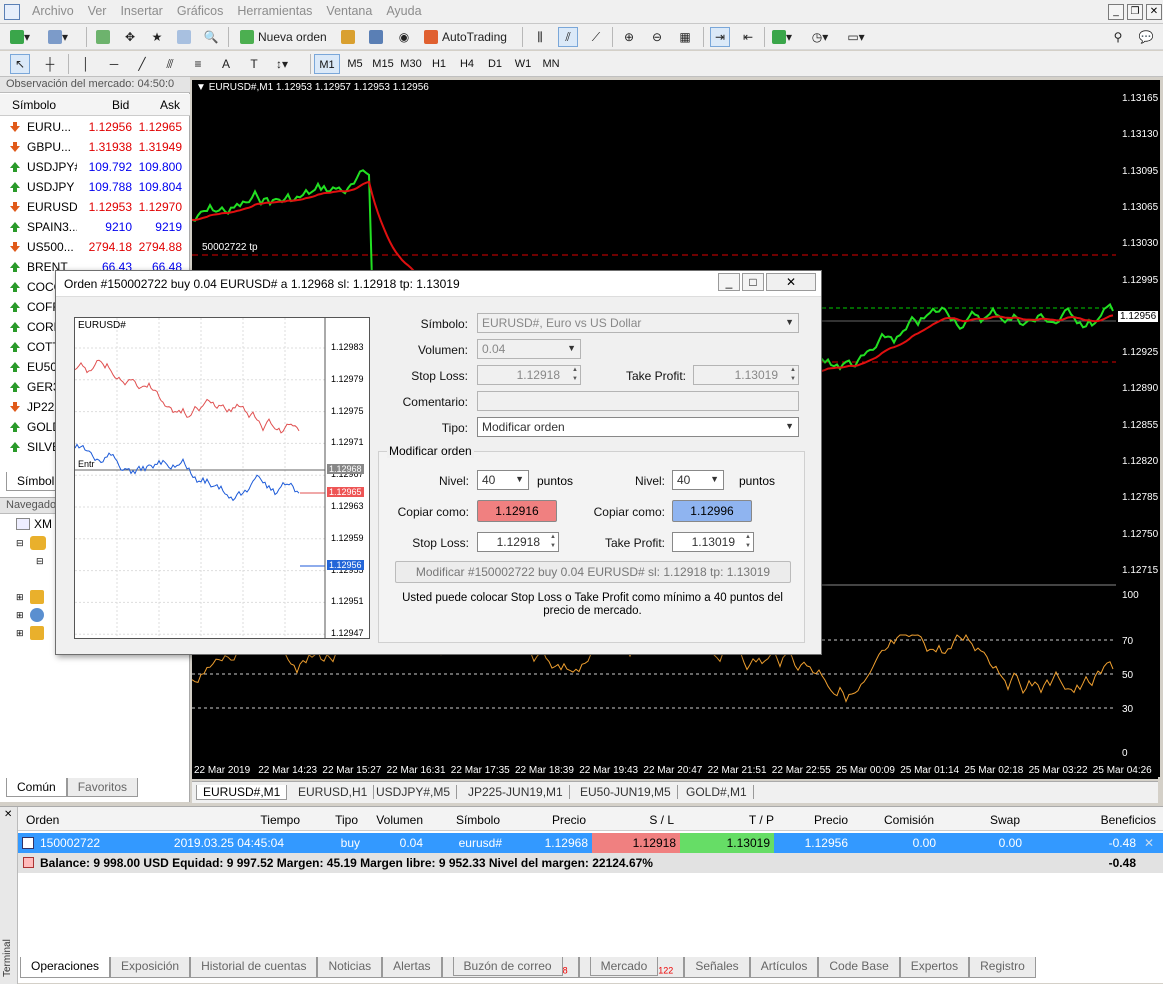 Image resolution: width=1163 pixels, height=984 pixels. What do you see at coordinates (54, 11) in the screenshot?
I see `menu-archivo: Archivo` at bounding box center [54, 11].